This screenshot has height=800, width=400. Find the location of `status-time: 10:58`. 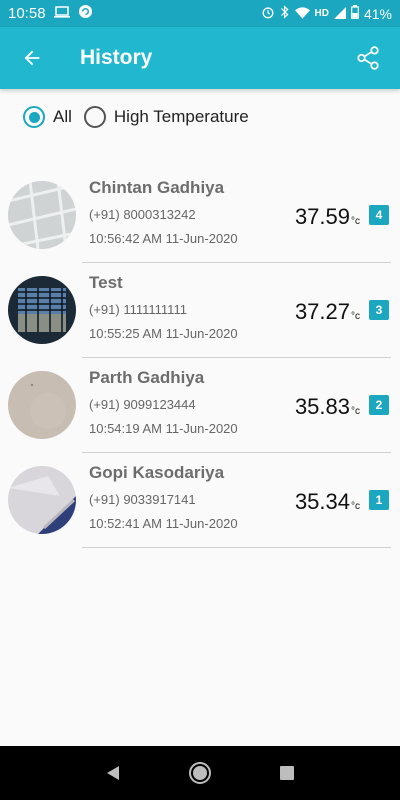

status-time: 10:58 is located at coordinates (27, 13).